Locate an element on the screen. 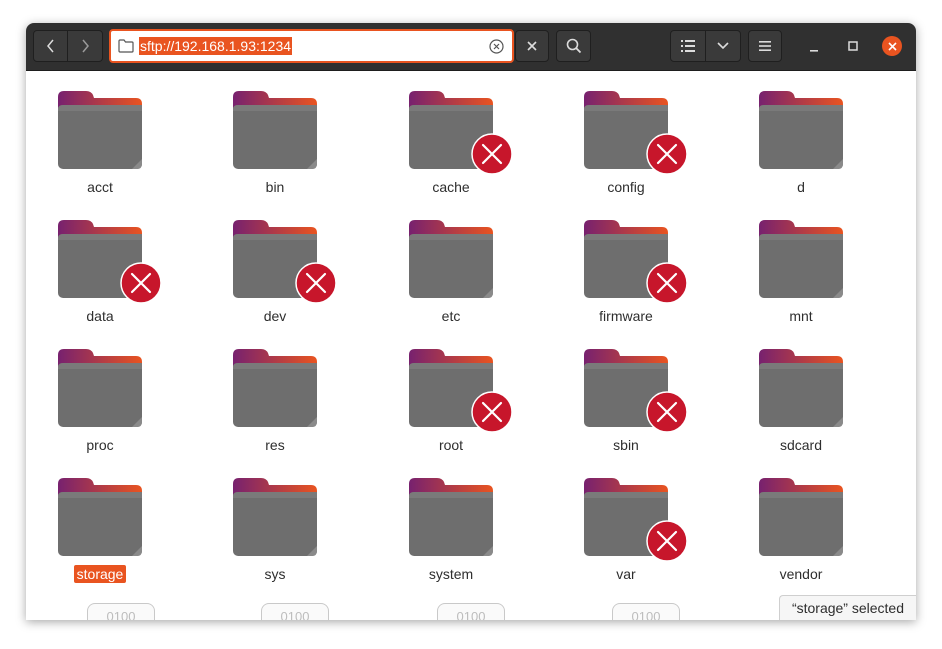 The image size is (942, 649). file-name-label: var is located at coordinates (626, 574).